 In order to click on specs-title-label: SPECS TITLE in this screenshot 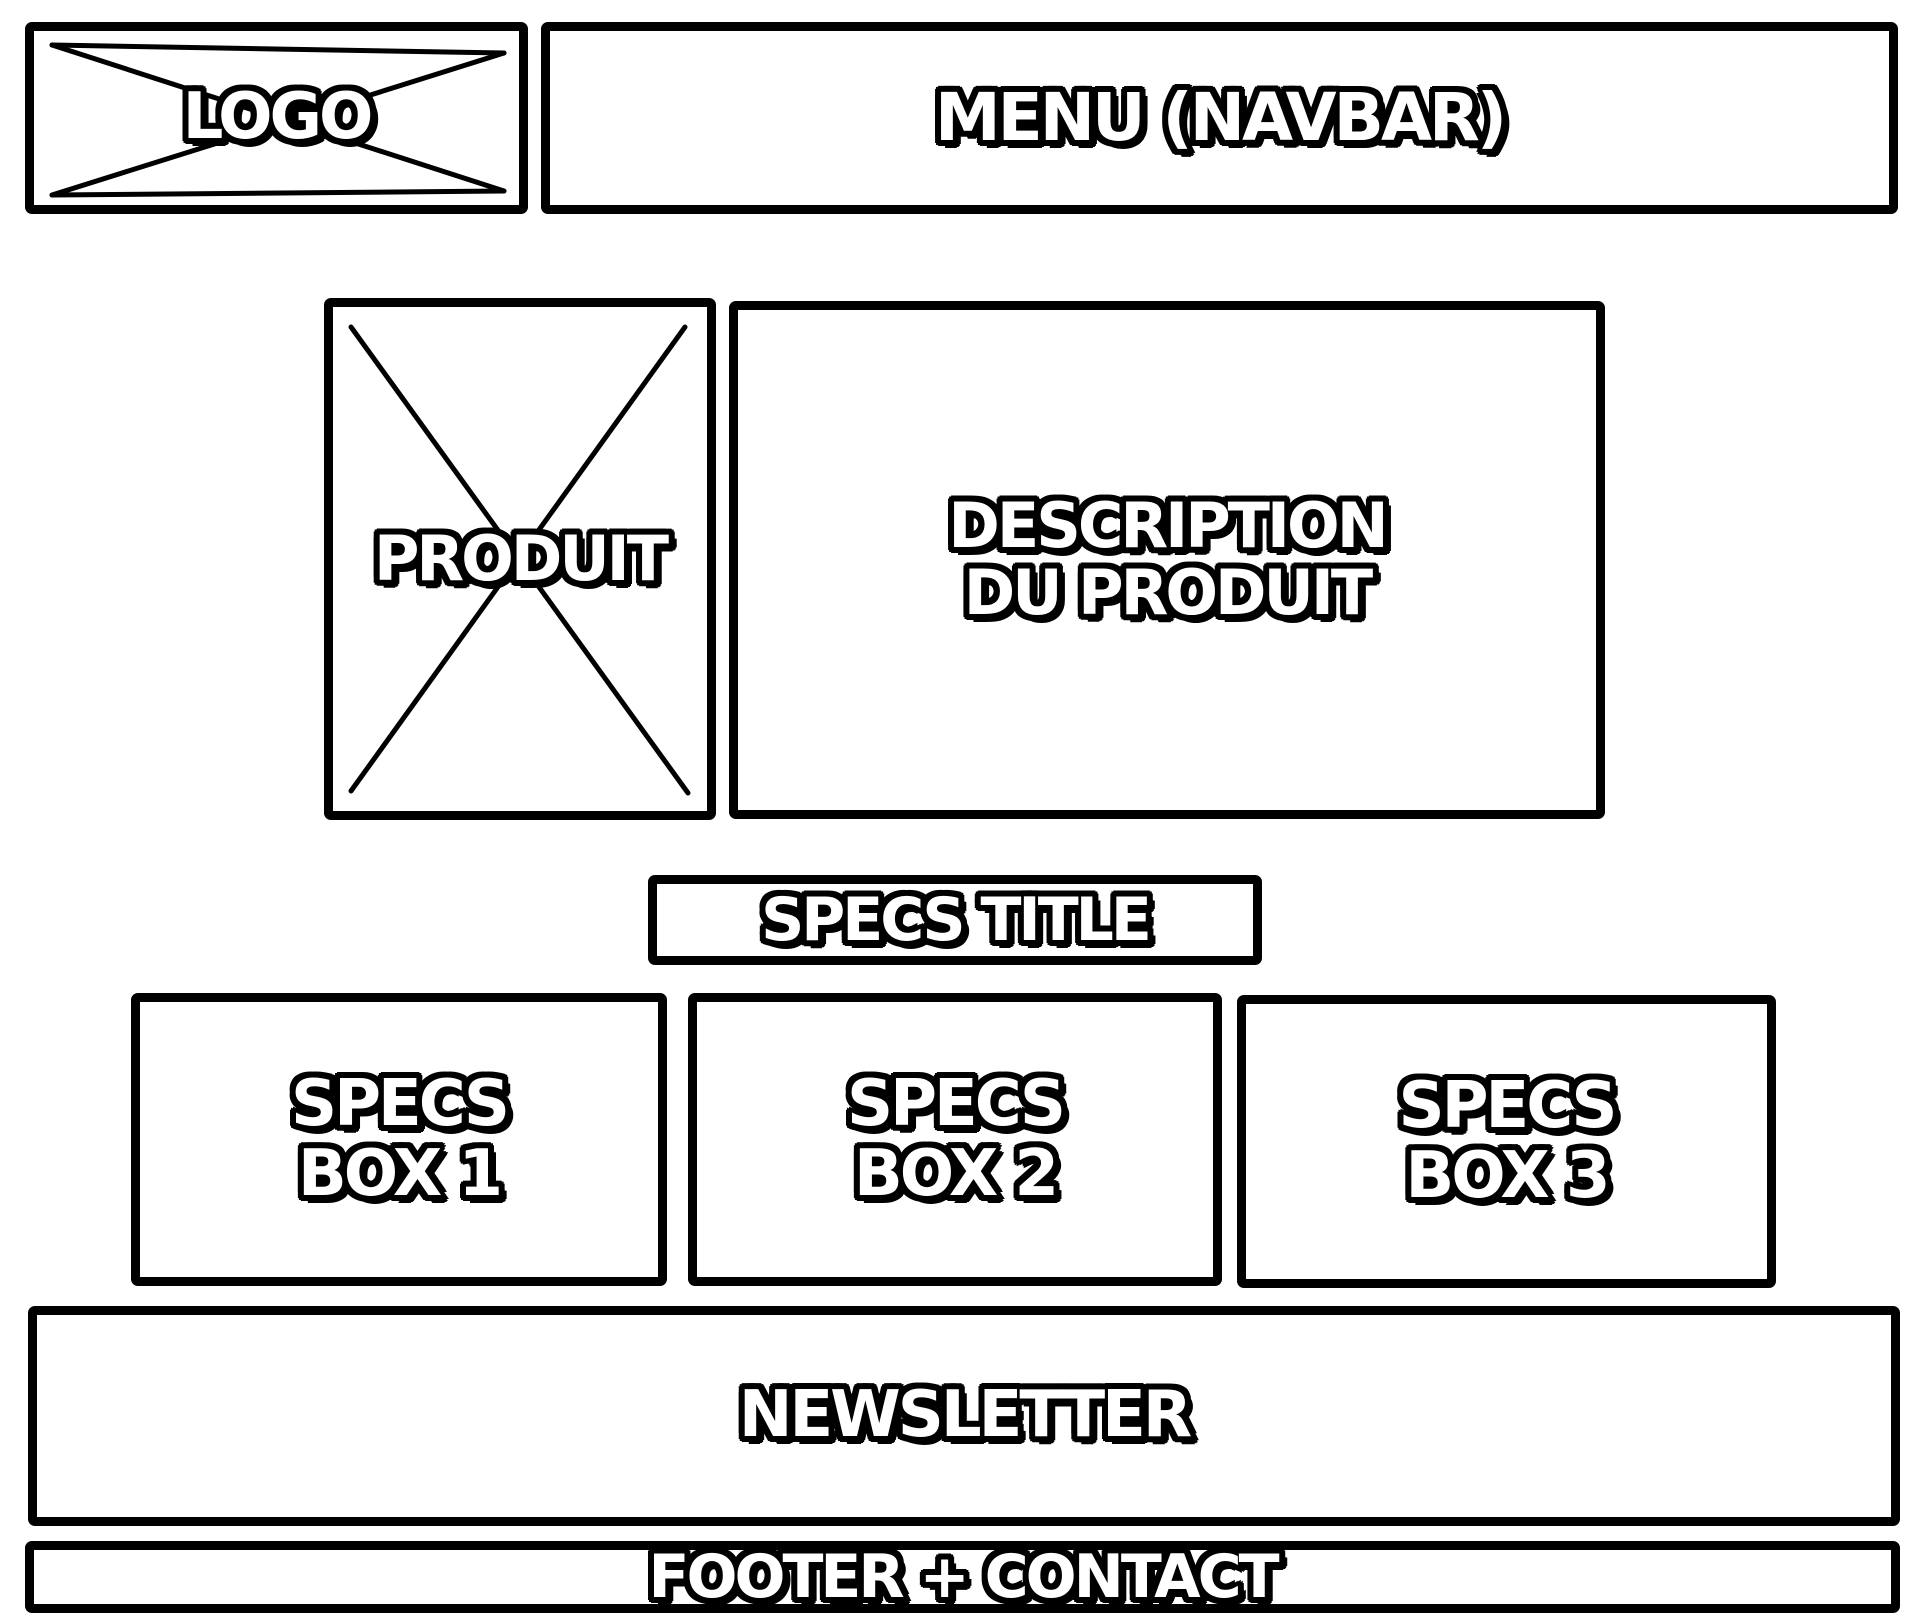, I will do `click(956, 919)`.